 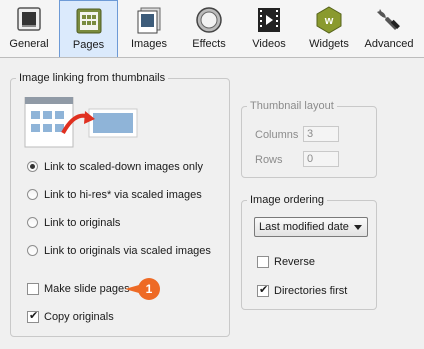 What do you see at coordinates (81, 122) in the screenshot?
I see `thumbnail-link-illustration-icon` at bounding box center [81, 122].